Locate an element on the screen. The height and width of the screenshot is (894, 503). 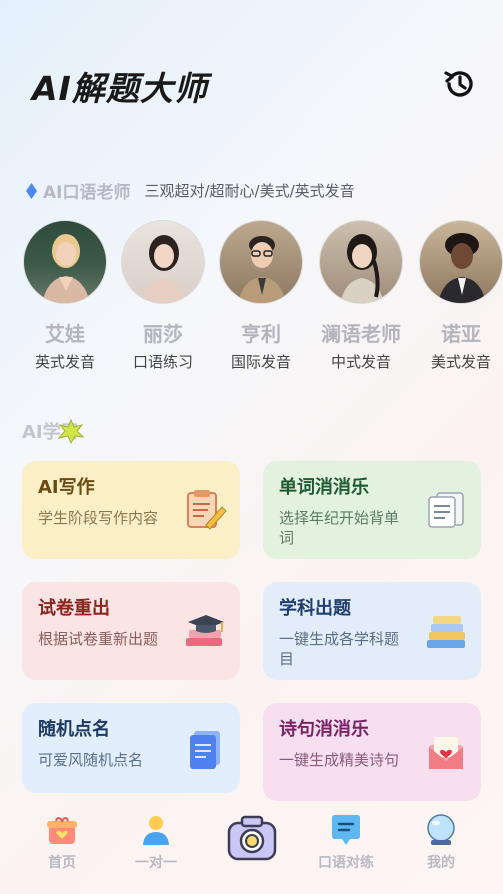
tab-speaking-practice: 口语对练 is located at coordinates (346, 839).